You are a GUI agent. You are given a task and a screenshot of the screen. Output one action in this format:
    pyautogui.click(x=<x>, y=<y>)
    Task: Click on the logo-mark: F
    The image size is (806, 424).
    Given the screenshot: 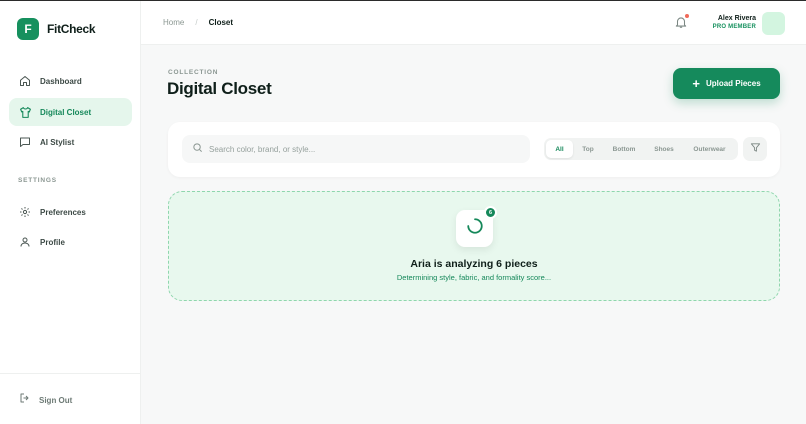 What is the action you would take?
    pyautogui.click(x=28, y=29)
    